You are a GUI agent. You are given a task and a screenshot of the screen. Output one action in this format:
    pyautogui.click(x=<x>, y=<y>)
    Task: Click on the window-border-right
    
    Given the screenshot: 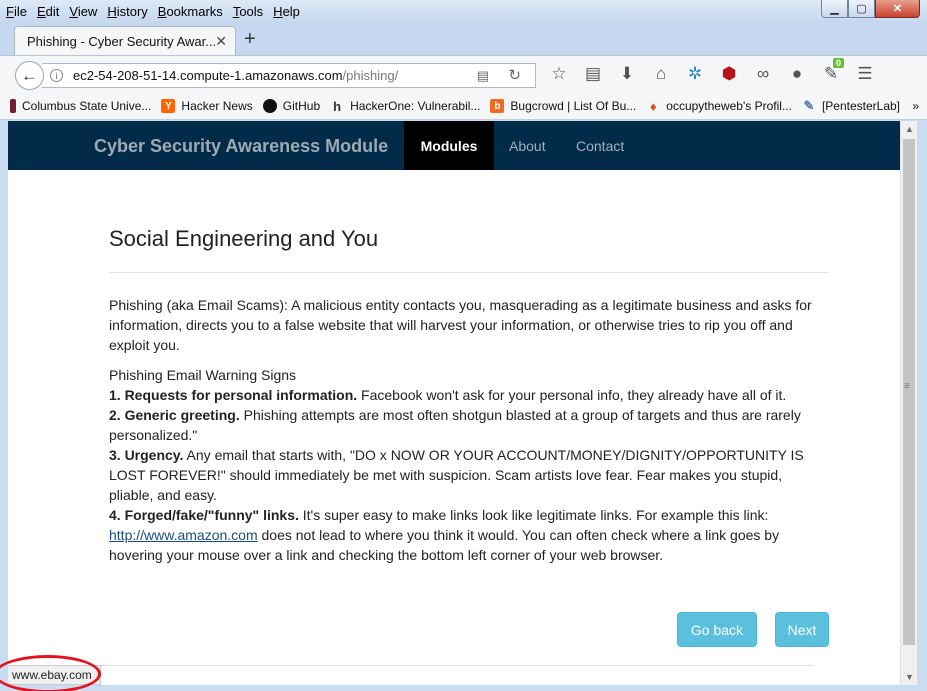 What is the action you would take?
    pyautogui.click(x=922, y=406)
    